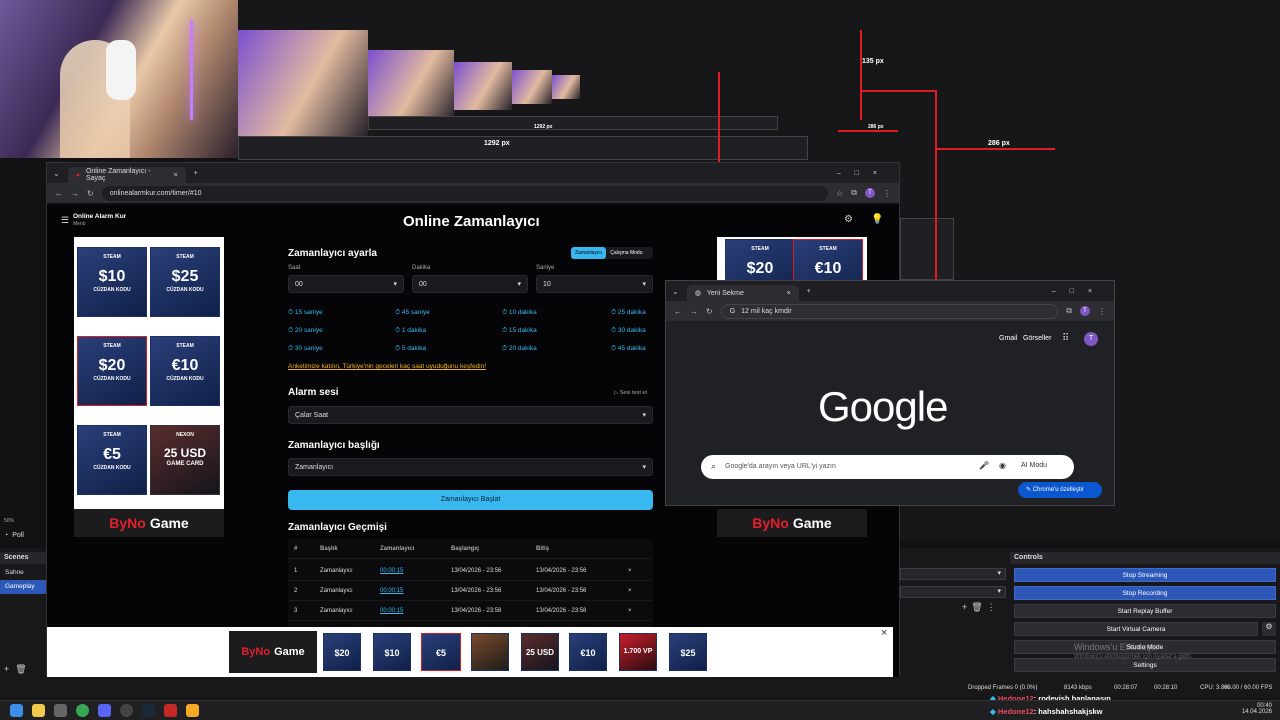  I want to click on preset-link: ⏱ 15 dakika, so click(519, 331).